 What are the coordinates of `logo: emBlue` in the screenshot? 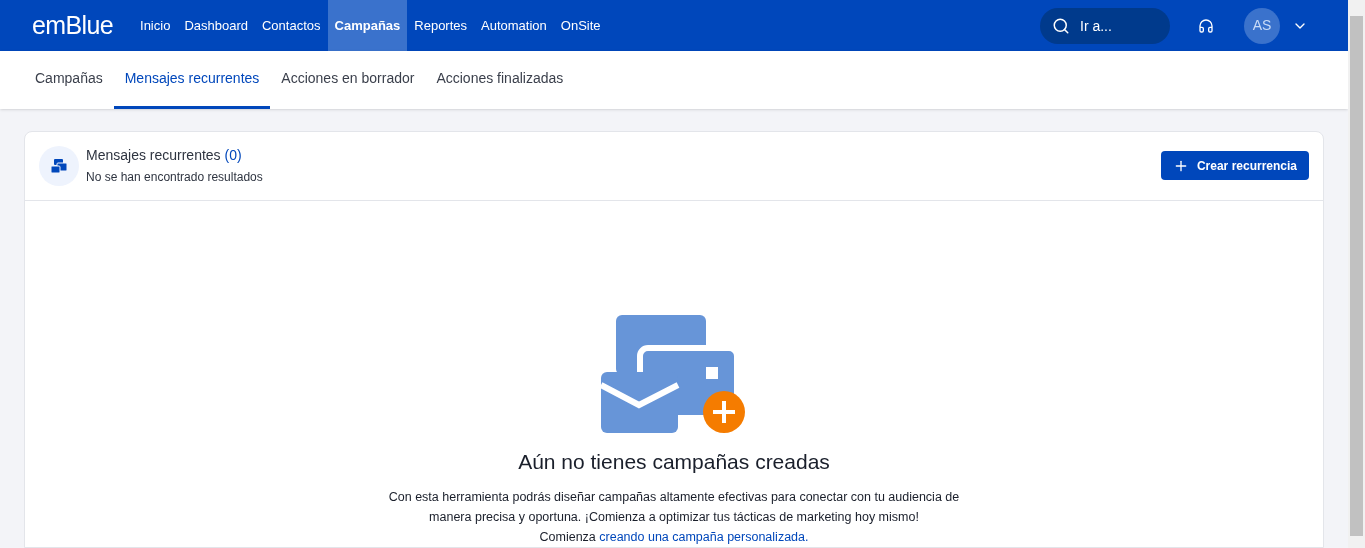 It's located at (72, 25).